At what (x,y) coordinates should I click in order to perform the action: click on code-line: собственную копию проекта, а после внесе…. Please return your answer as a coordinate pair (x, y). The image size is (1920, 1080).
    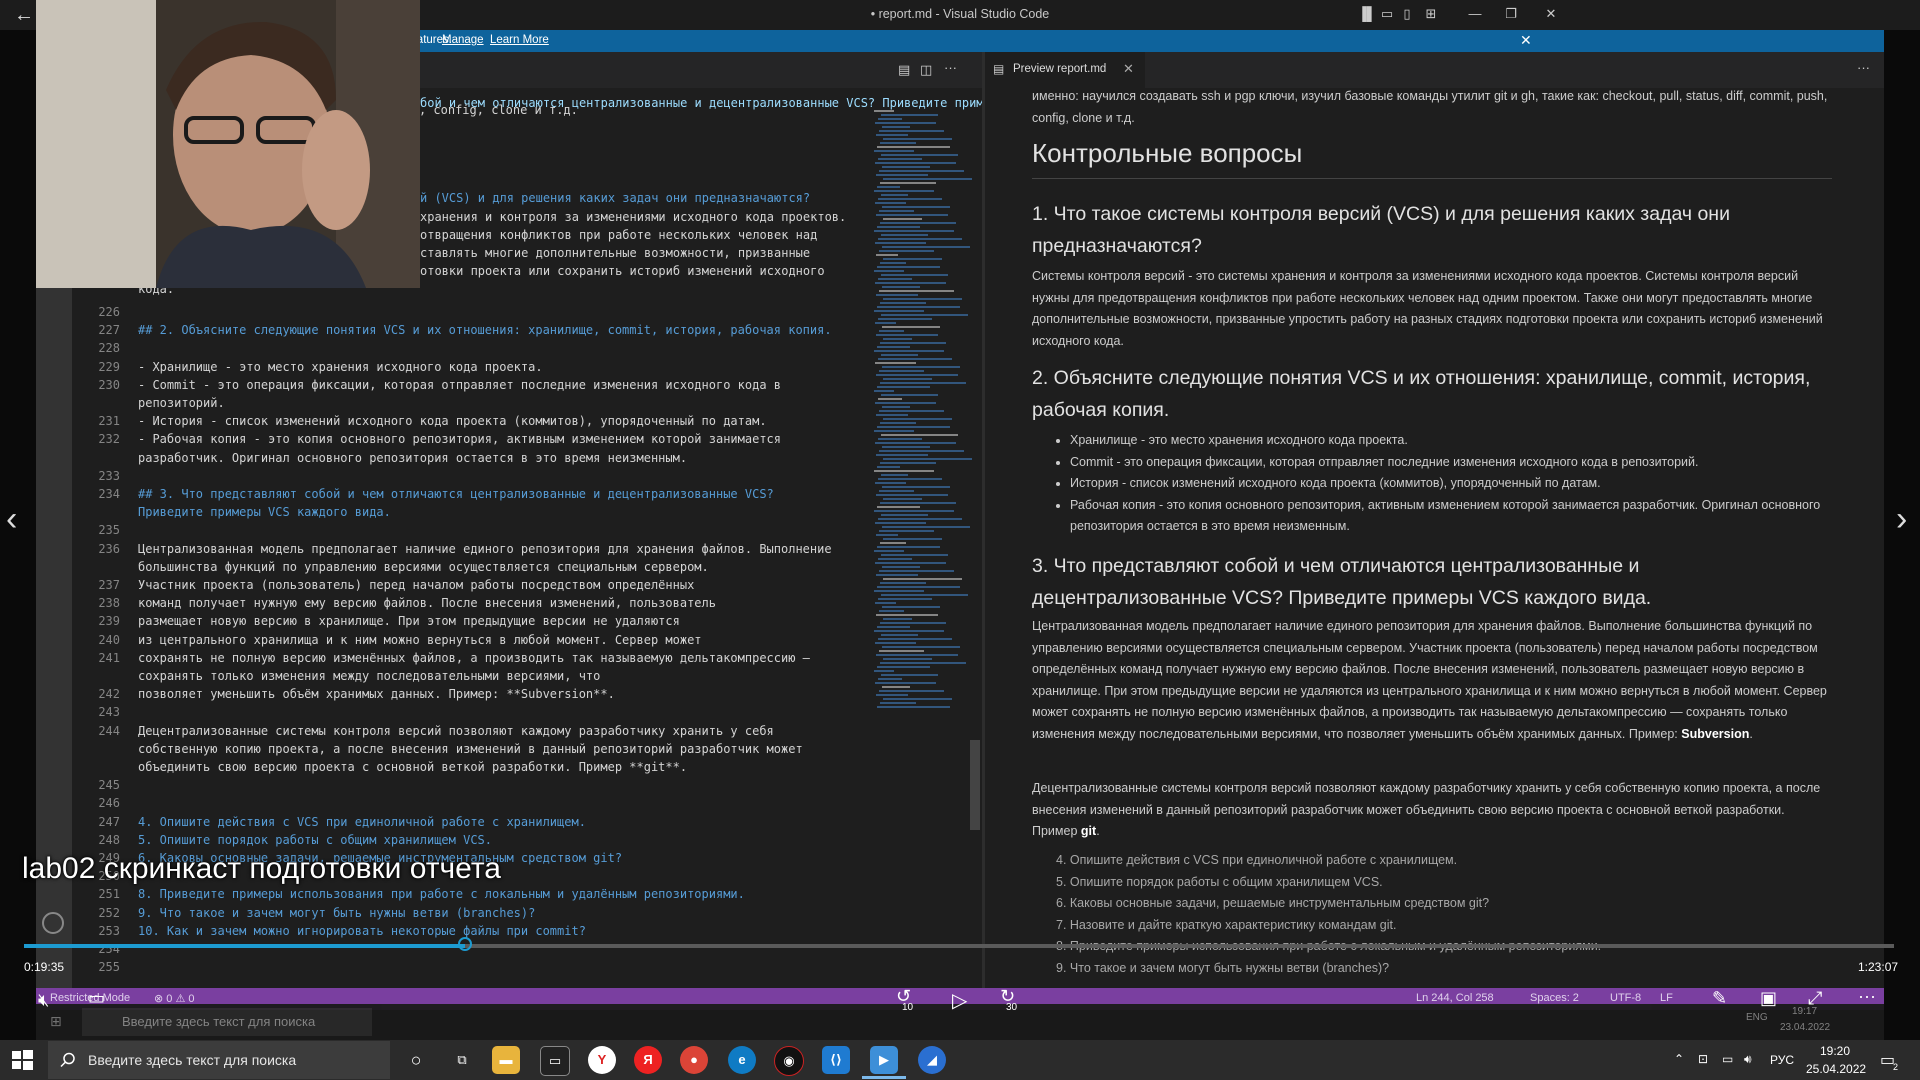
    Looking at the image, I should click on (470, 748).